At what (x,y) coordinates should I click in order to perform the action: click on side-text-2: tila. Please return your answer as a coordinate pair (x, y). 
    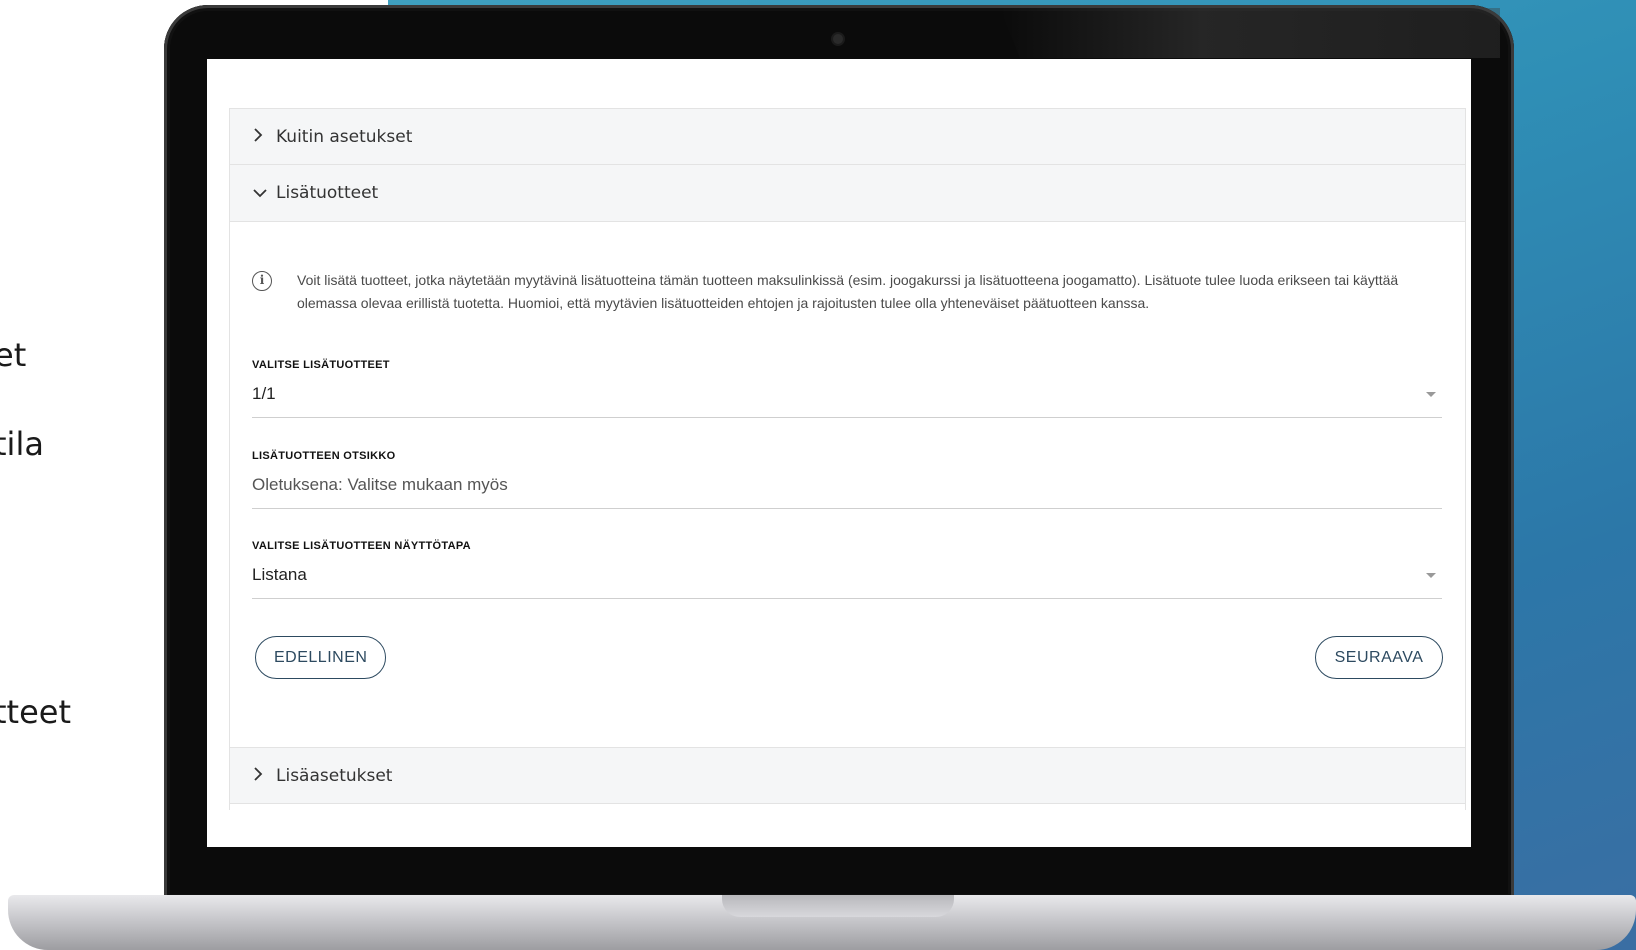
    Looking at the image, I should click on (22, 444).